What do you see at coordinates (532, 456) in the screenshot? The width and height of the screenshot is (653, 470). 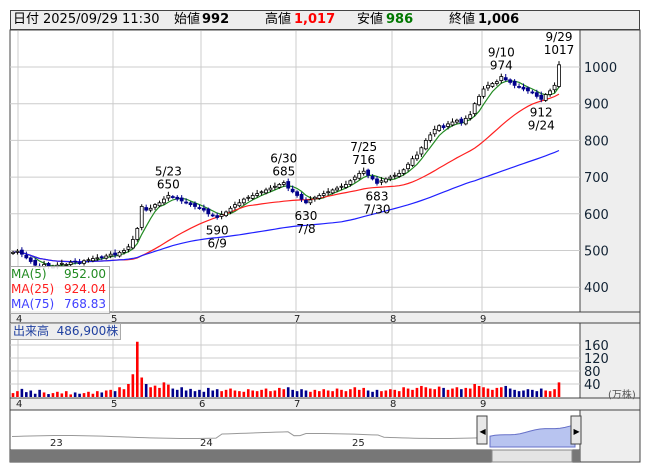 I see `scrollbar-thumb` at bounding box center [532, 456].